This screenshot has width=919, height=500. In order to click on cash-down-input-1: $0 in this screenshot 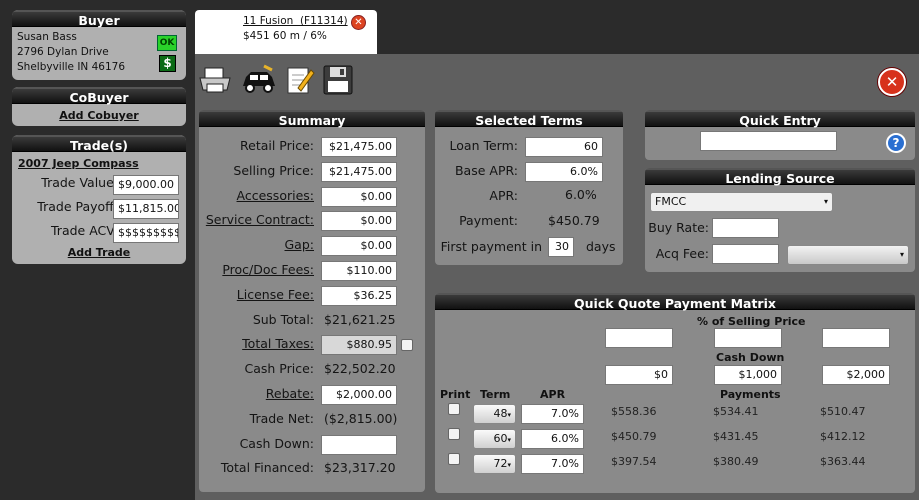, I will do `click(639, 375)`.